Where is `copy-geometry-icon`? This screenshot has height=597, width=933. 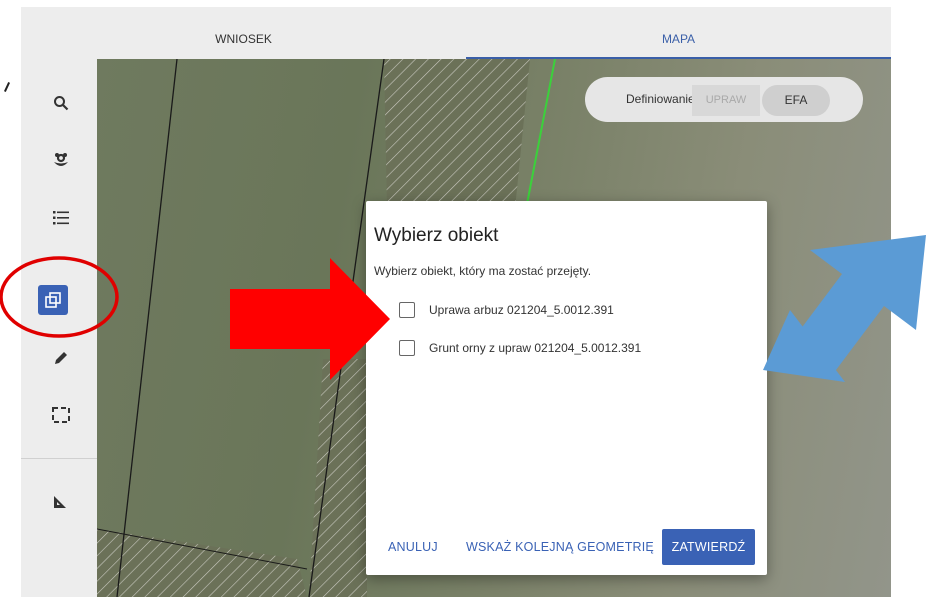
copy-geometry-icon is located at coordinates (53, 300).